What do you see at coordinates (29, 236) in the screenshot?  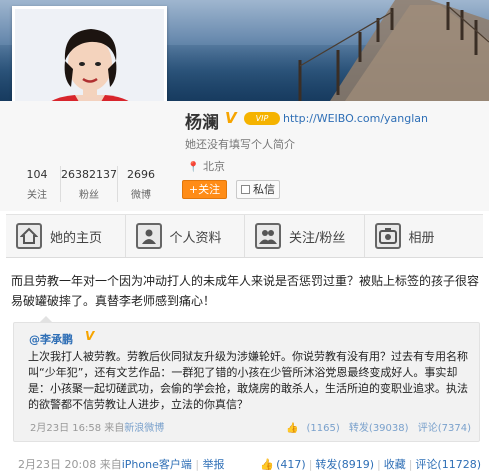 I see `home-icon` at bounding box center [29, 236].